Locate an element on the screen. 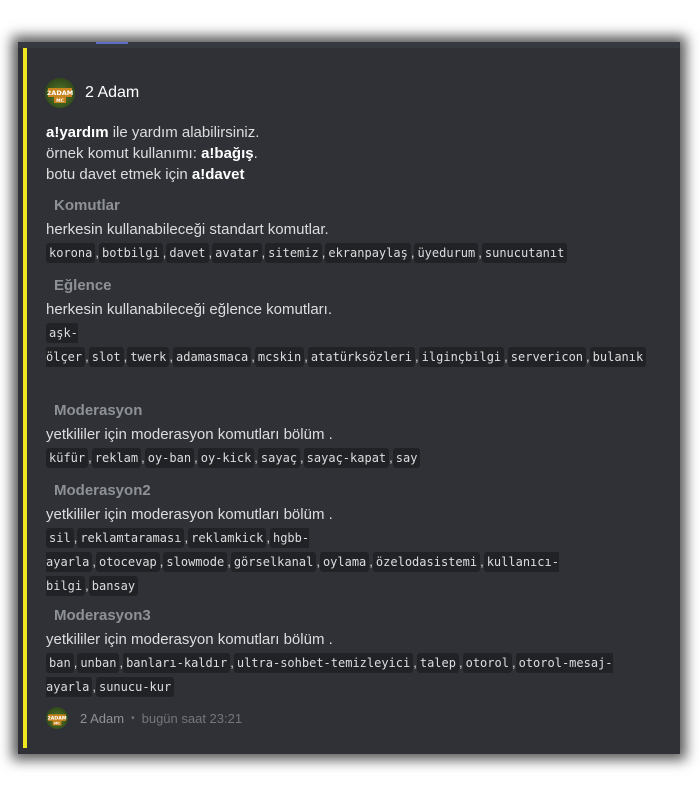 The image size is (700, 800). command-code: slot is located at coordinates (106, 357).